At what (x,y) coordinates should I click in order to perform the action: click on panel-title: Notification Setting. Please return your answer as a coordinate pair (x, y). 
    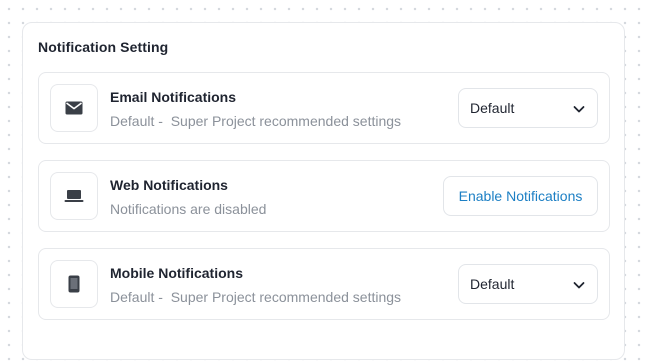
    Looking at the image, I should click on (103, 47).